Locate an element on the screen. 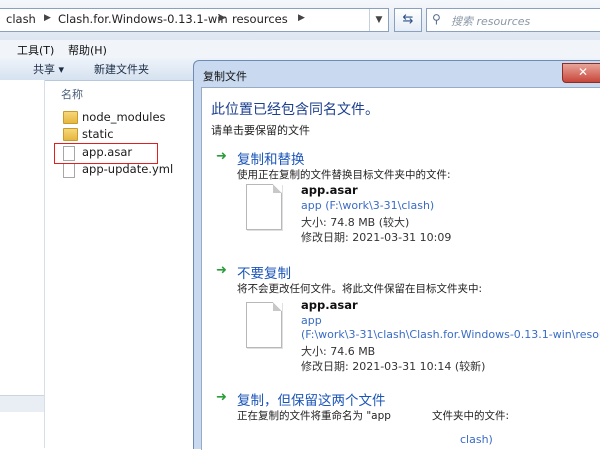 This screenshot has width=600, height=450. breadcrumb-item-clash-for-windows: Clash.for.Windows-0.13.1-win is located at coordinates (143, 19).